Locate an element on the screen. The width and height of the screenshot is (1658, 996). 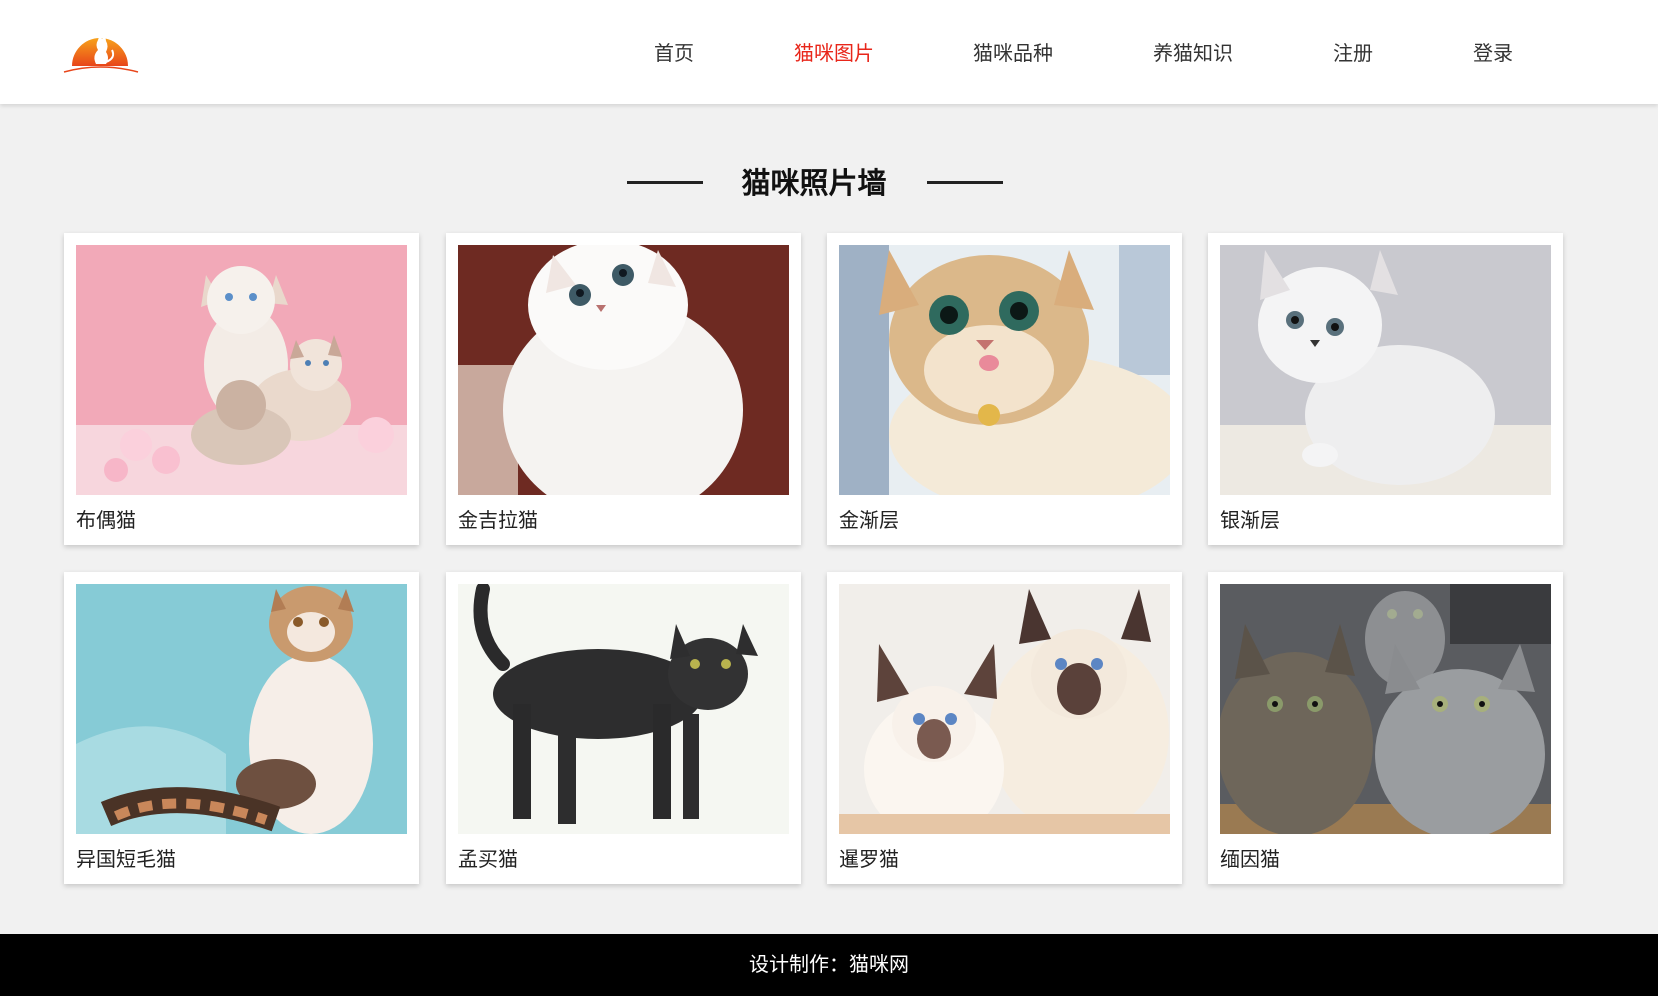
photo-card-silver-shaded: 银渐层 is located at coordinates (1385, 389).